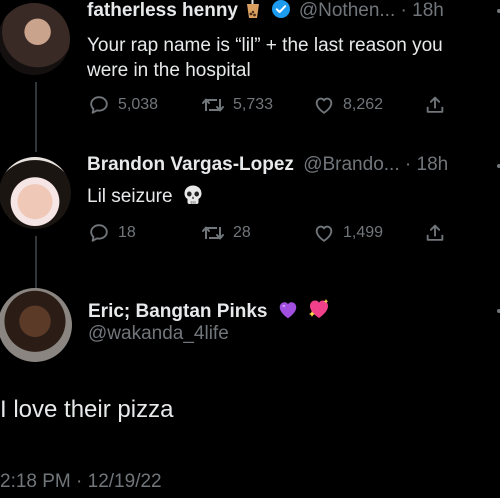 This screenshot has width=500, height=498. I want to click on display-name: fatherless henny, so click(162, 10).